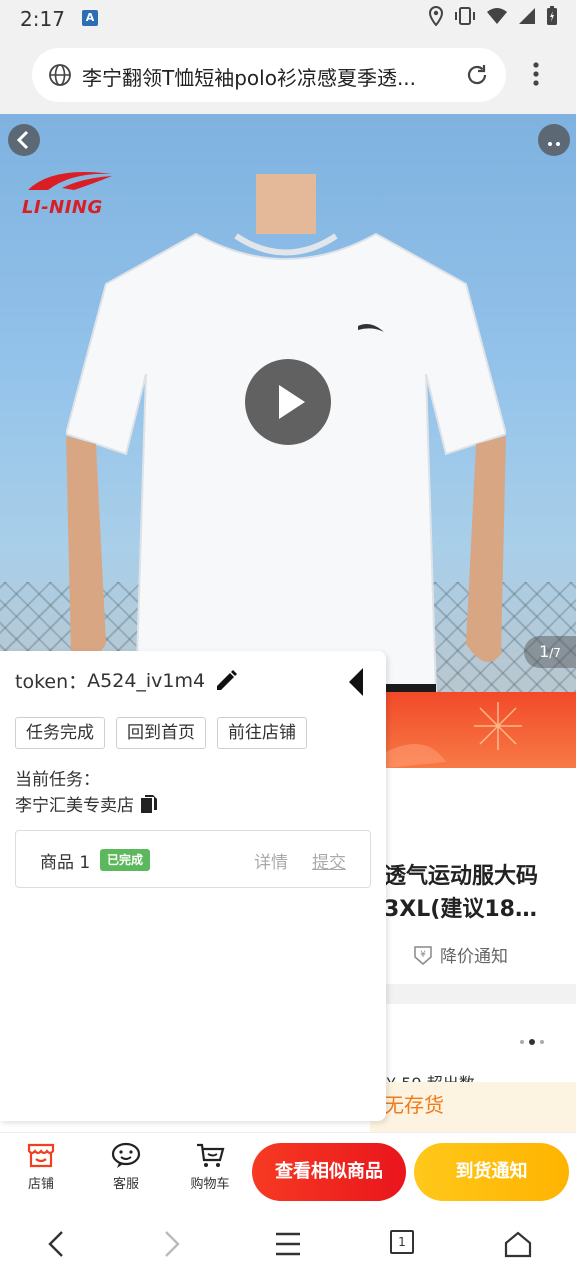  I want to click on out-of-stock-banner: 无存货, so click(473, 1107).